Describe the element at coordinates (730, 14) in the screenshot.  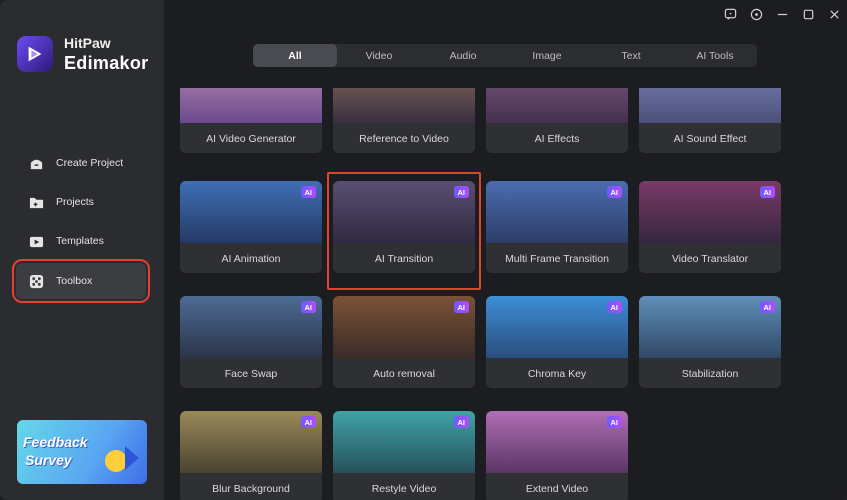
I see `feedback-icon` at that location.